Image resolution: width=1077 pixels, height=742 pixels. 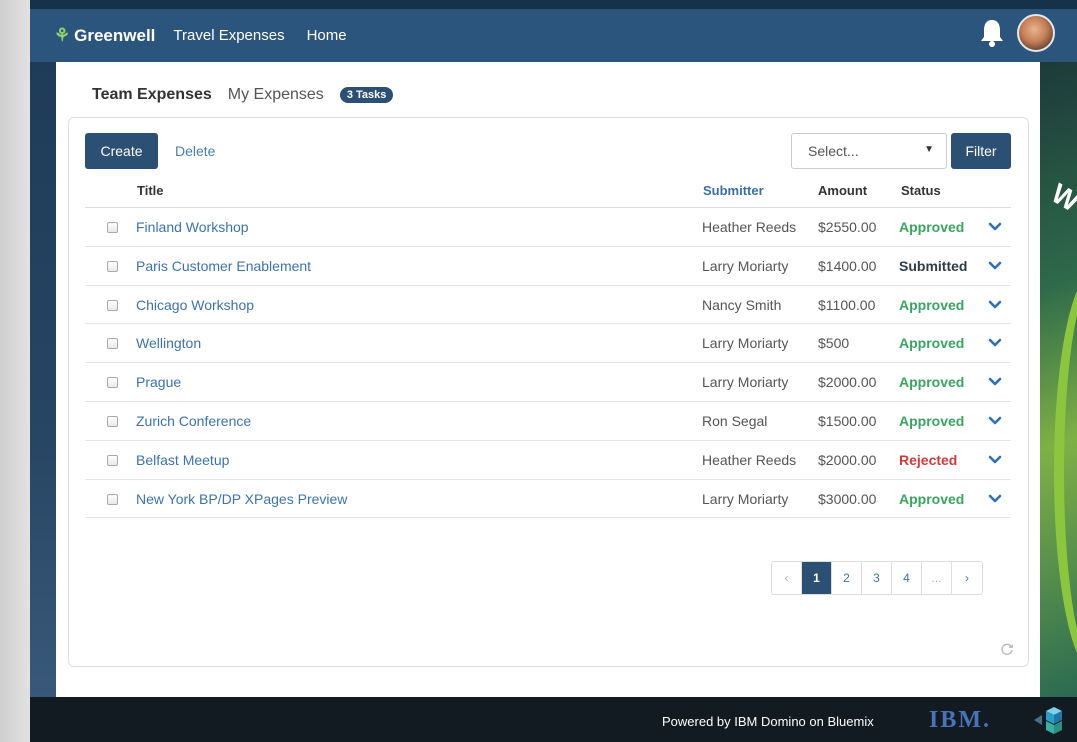 I want to click on create-button: Create, so click(x=121, y=151).